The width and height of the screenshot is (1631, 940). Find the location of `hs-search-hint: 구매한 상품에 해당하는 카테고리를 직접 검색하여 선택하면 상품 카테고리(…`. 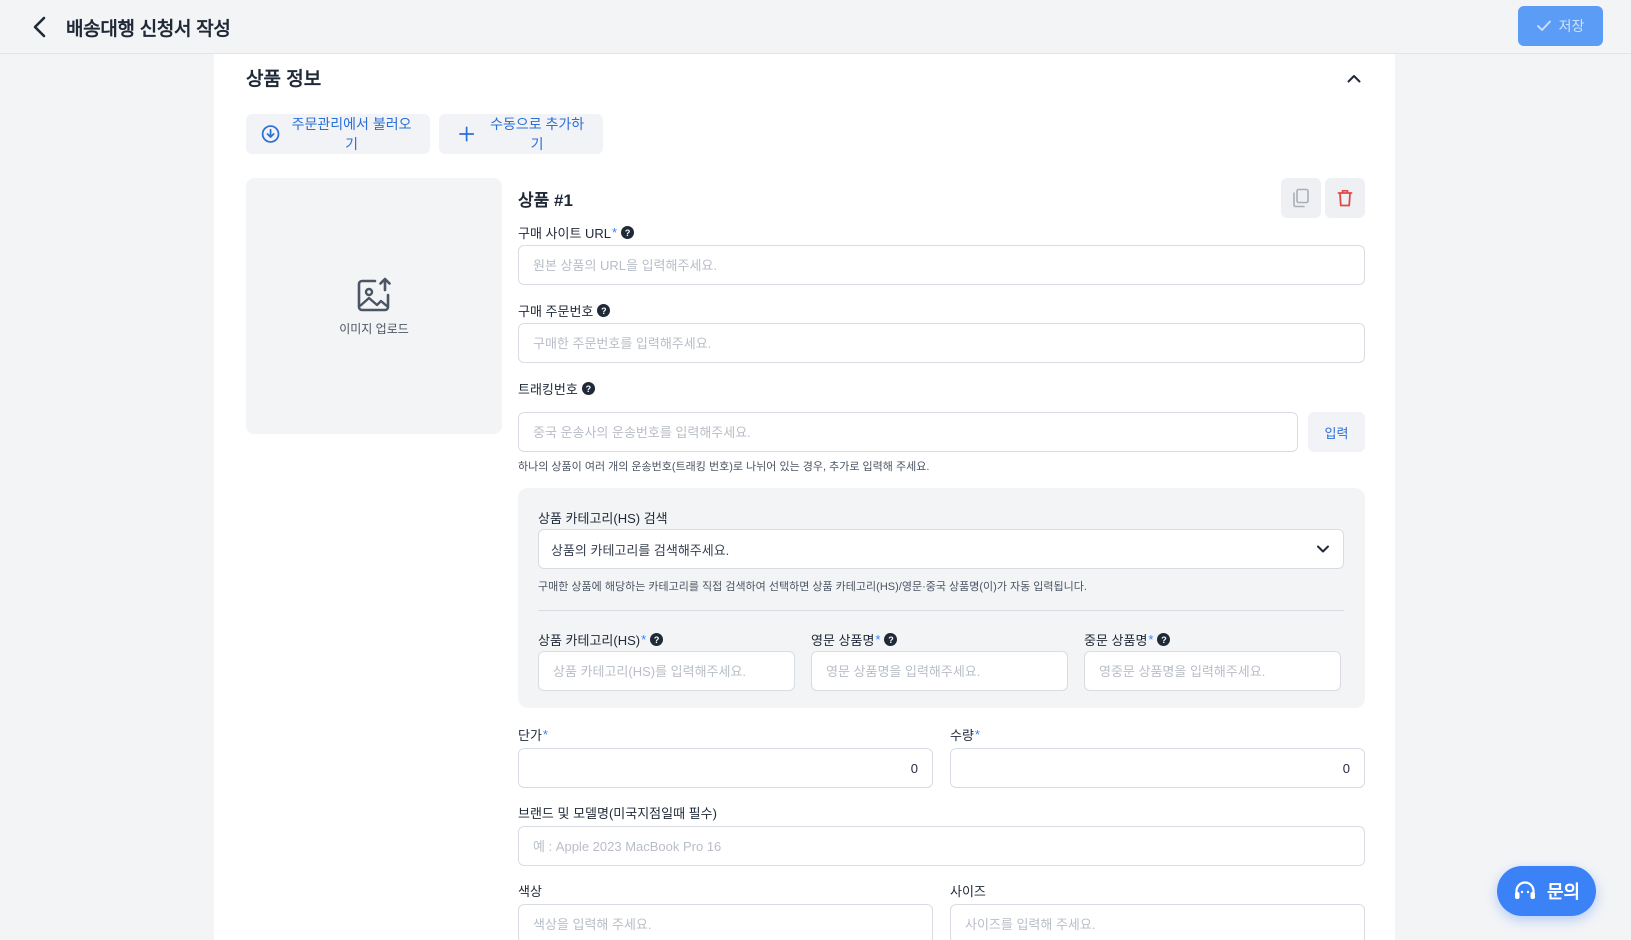

hs-search-hint: 구매한 상품에 해당하는 카테고리를 직접 검색하여 선택하면 상품 카테고리(… is located at coordinates (812, 587).